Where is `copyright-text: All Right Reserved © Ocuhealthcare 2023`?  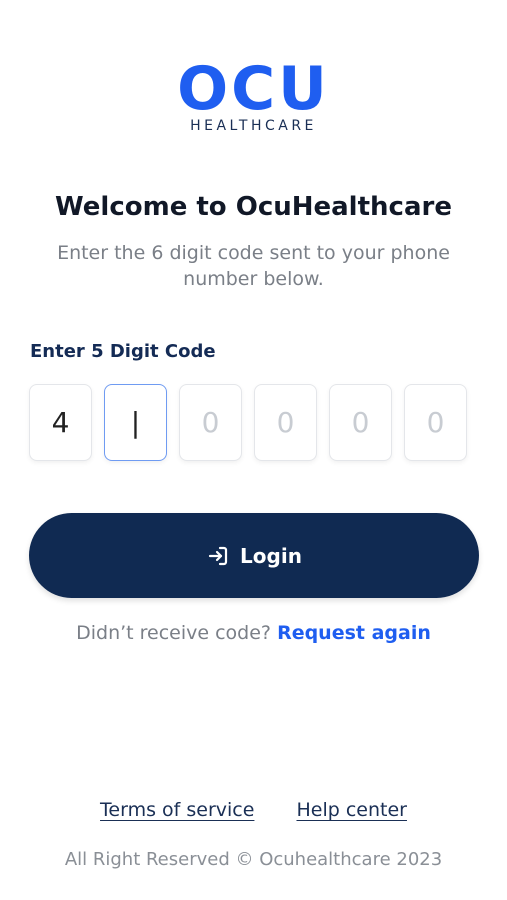
copyright-text: All Right Reserved © Ocuhealthcare 2023 is located at coordinates (253, 859).